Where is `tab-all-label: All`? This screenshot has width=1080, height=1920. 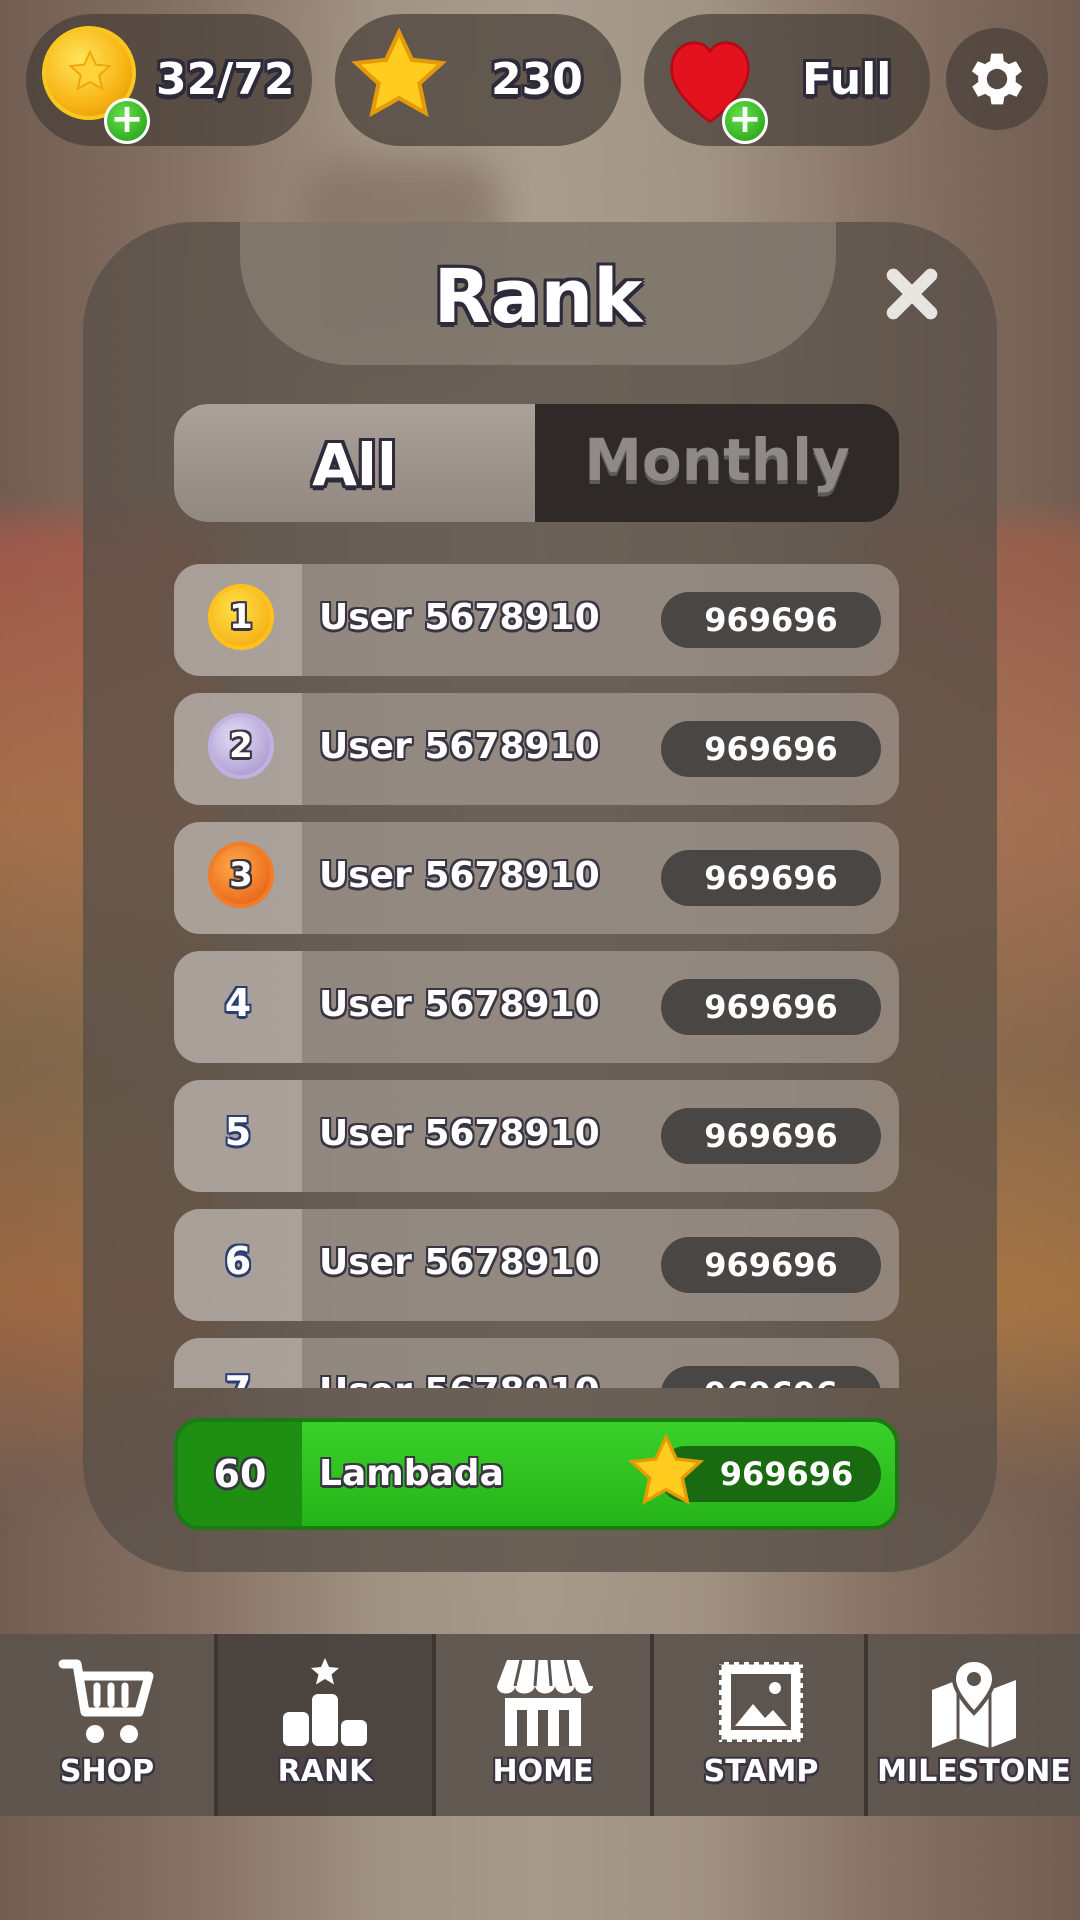 tab-all-label: All is located at coordinates (354, 465).